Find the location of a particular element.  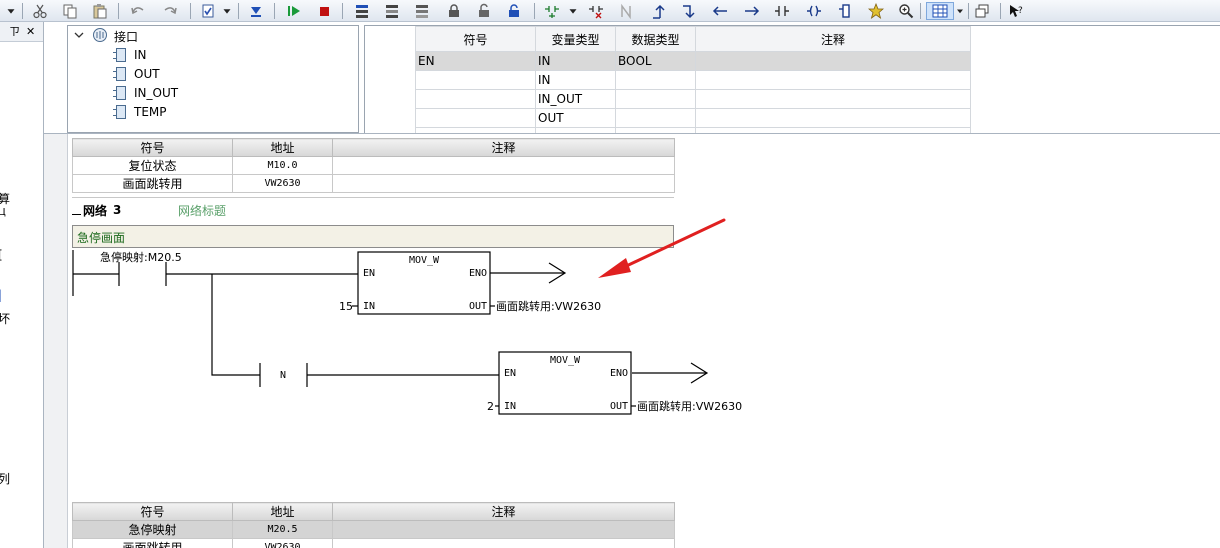

table-row: 急停映射 M20.5 is located at coordinates (373, 529).